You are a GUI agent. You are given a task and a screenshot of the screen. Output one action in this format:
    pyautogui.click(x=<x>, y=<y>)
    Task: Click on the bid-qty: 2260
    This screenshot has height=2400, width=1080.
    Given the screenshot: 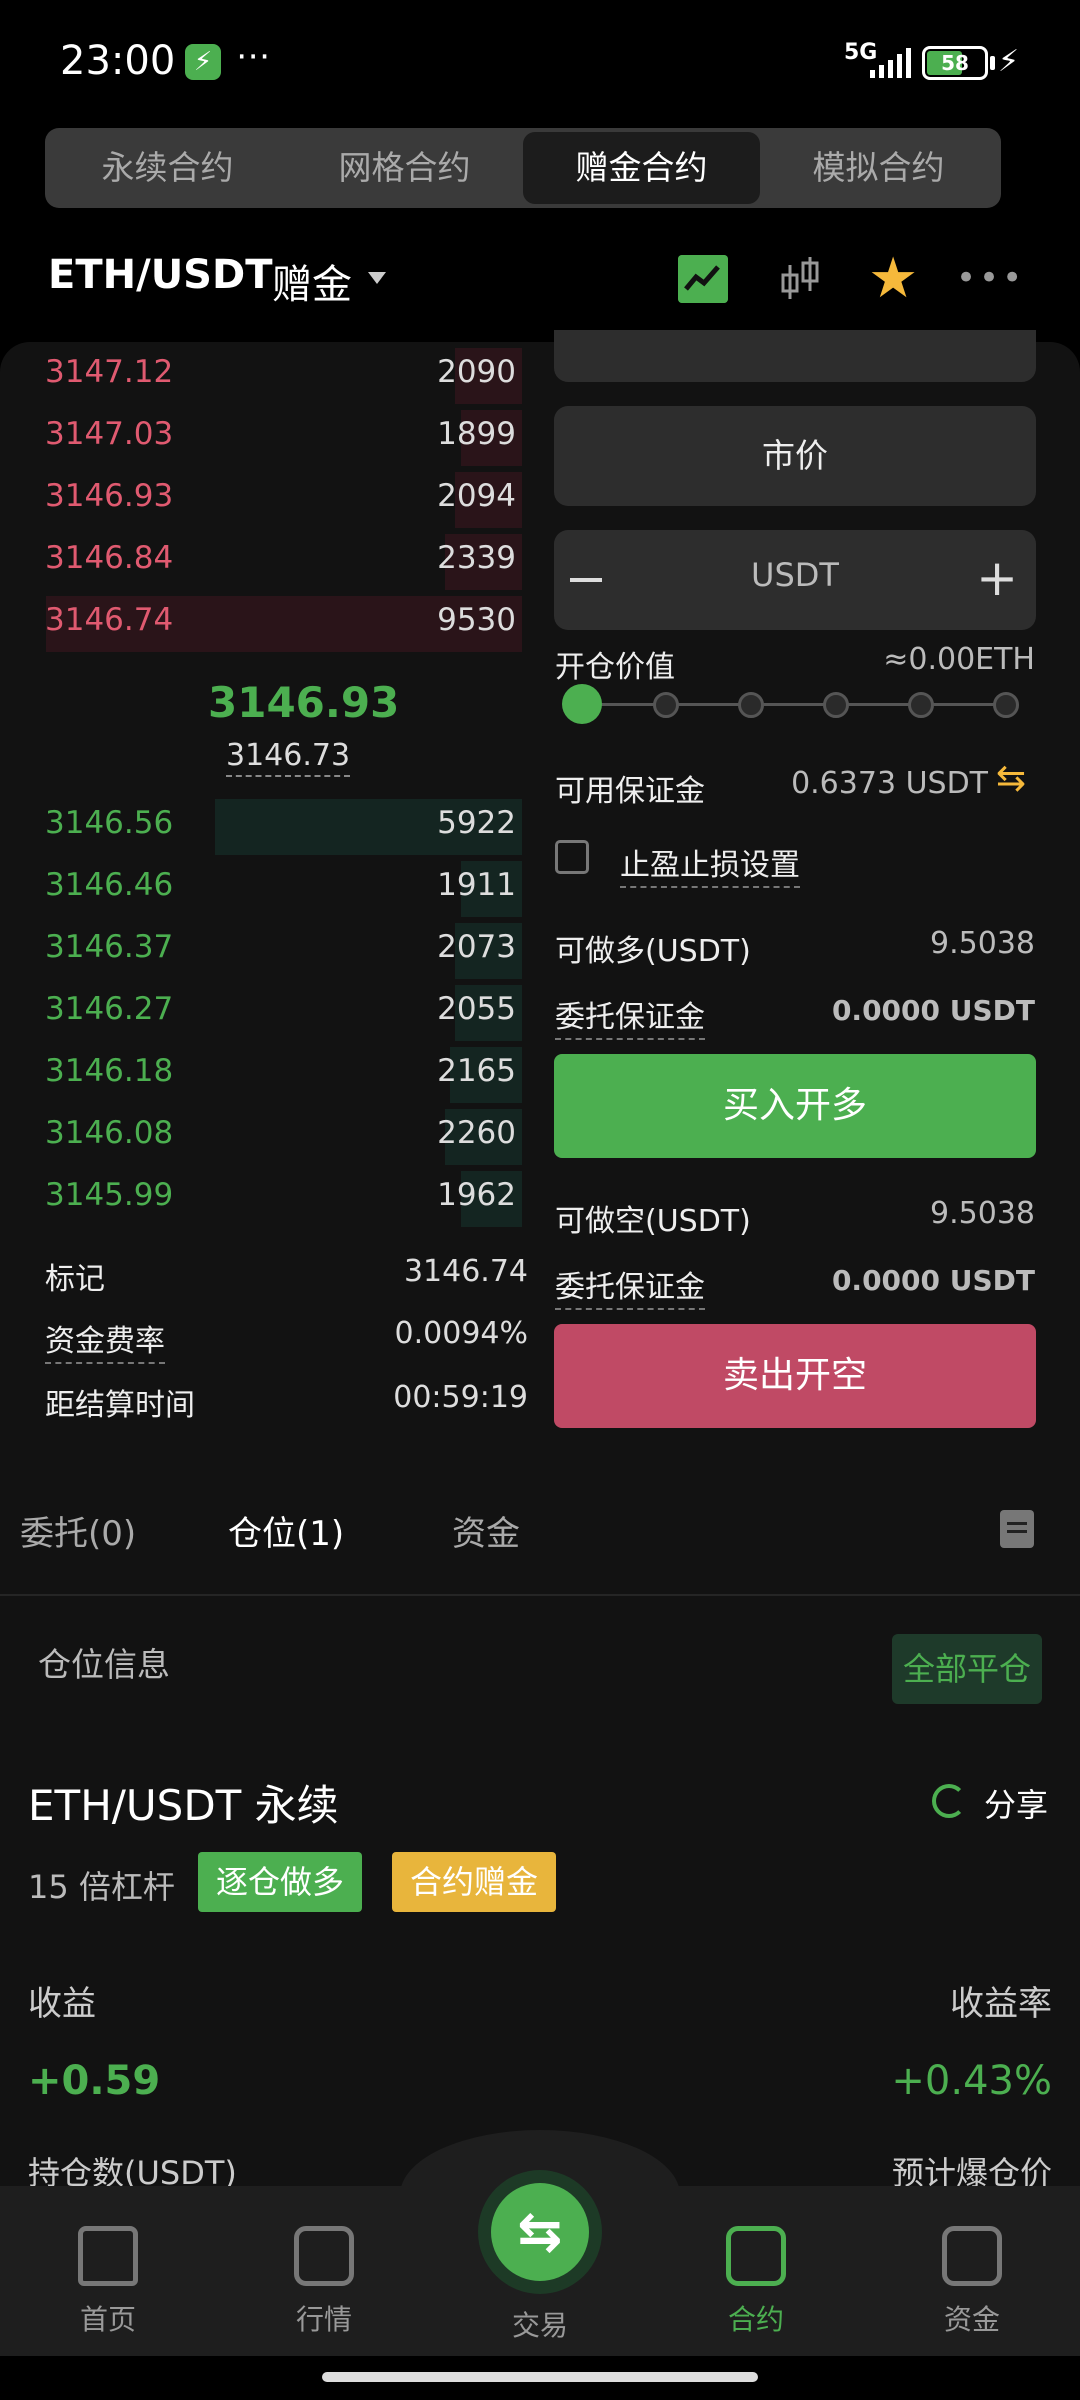 What is the action you would take?
    pyautogui.click(x=476, y=1133)
    